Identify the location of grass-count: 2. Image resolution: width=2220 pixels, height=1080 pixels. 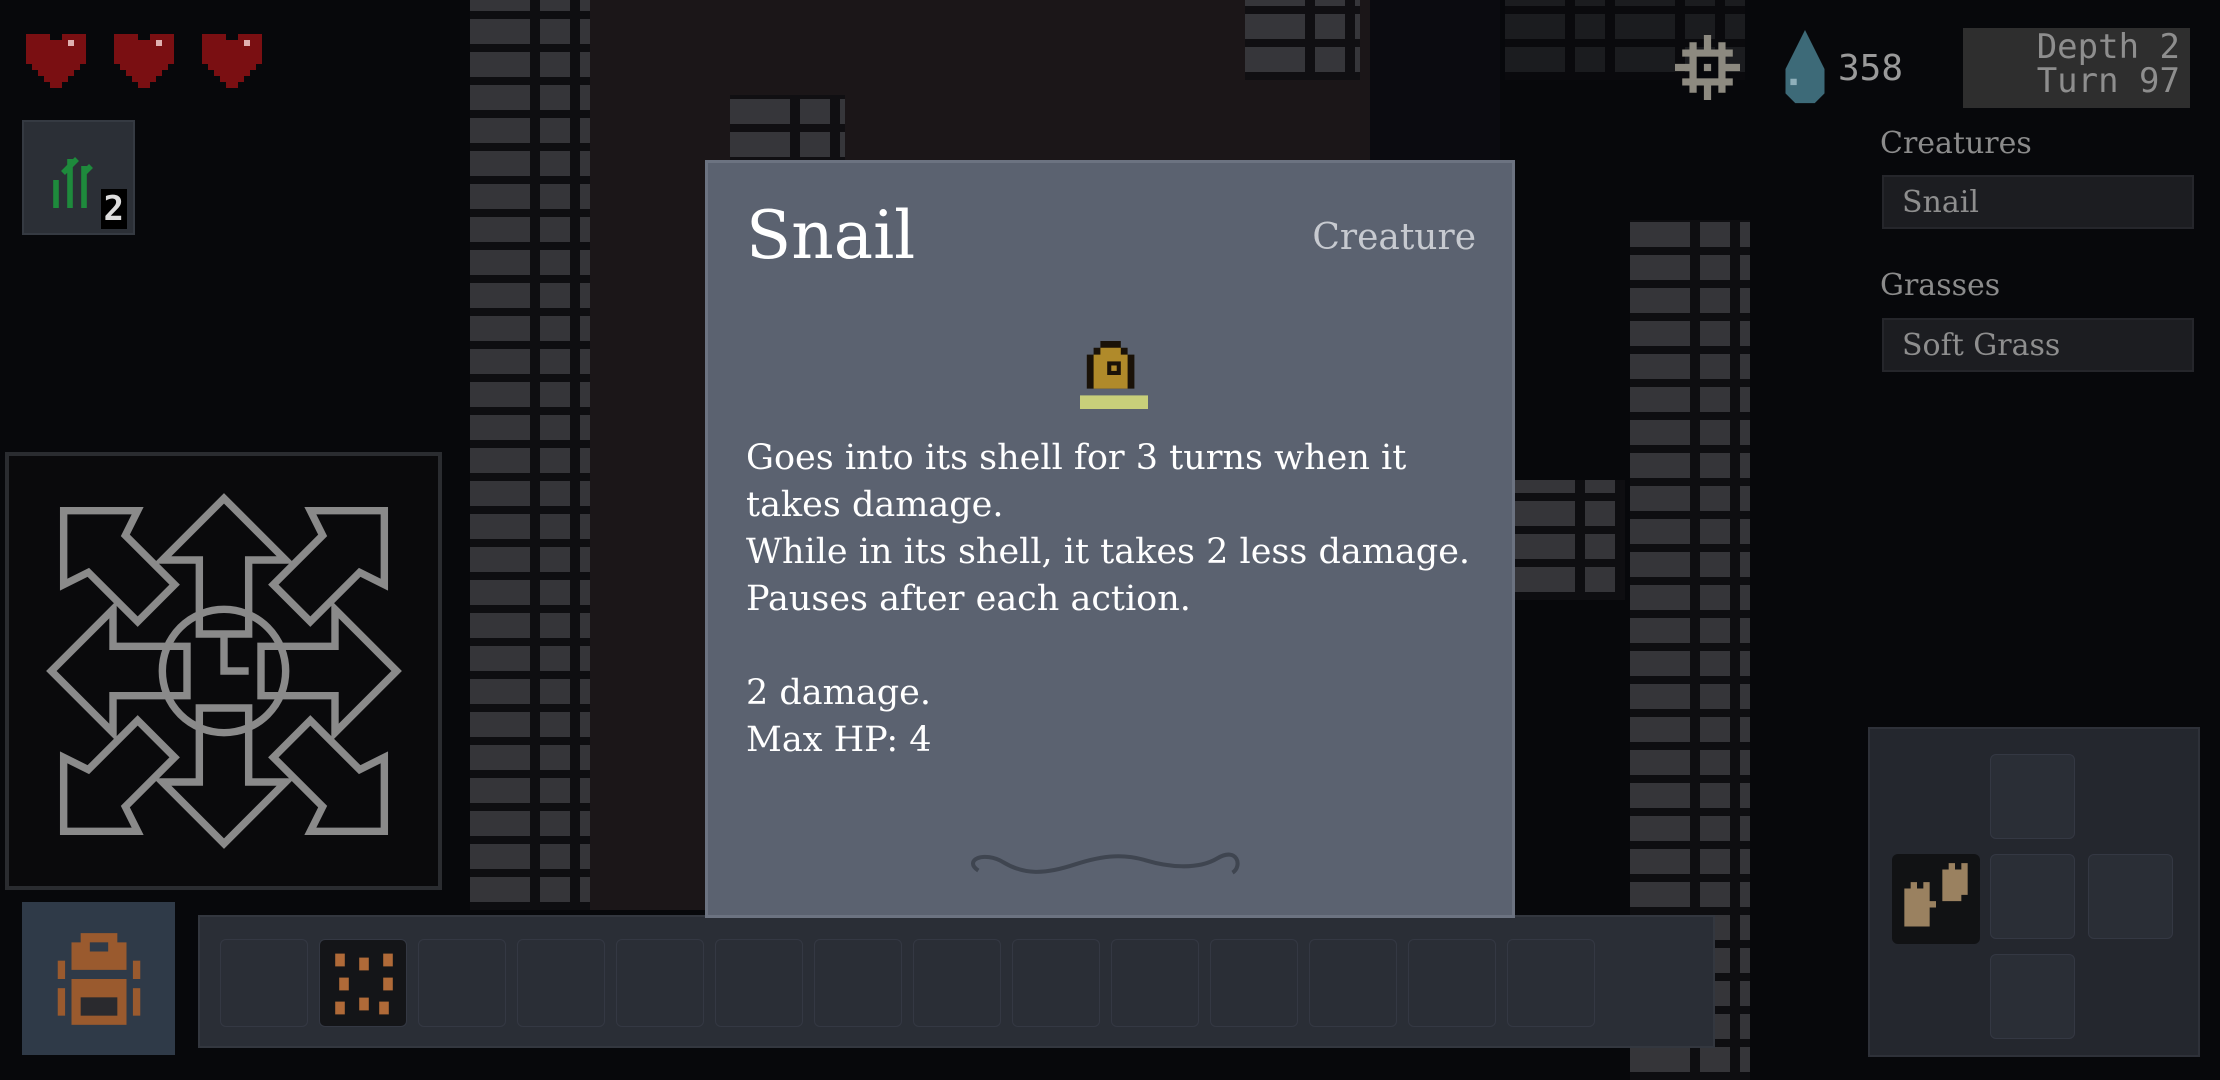
(113, 209).